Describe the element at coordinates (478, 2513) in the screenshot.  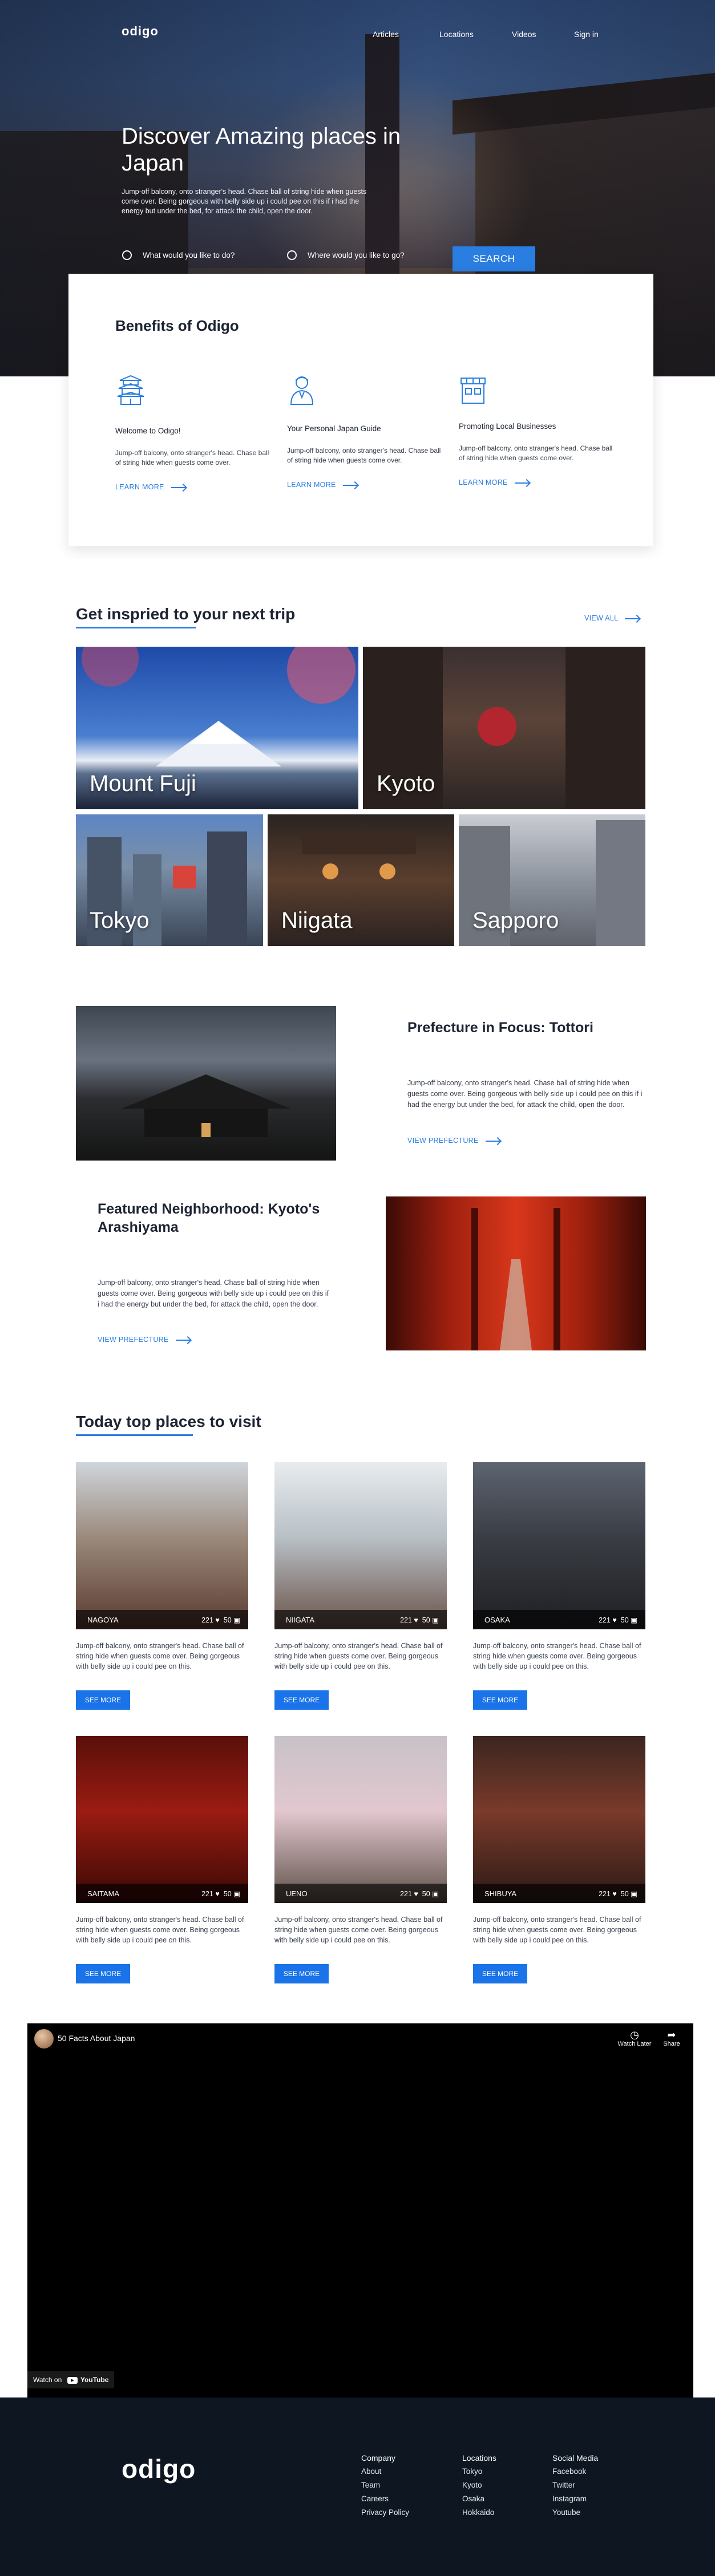
I see `footer-link: Hokkaido` at that location.